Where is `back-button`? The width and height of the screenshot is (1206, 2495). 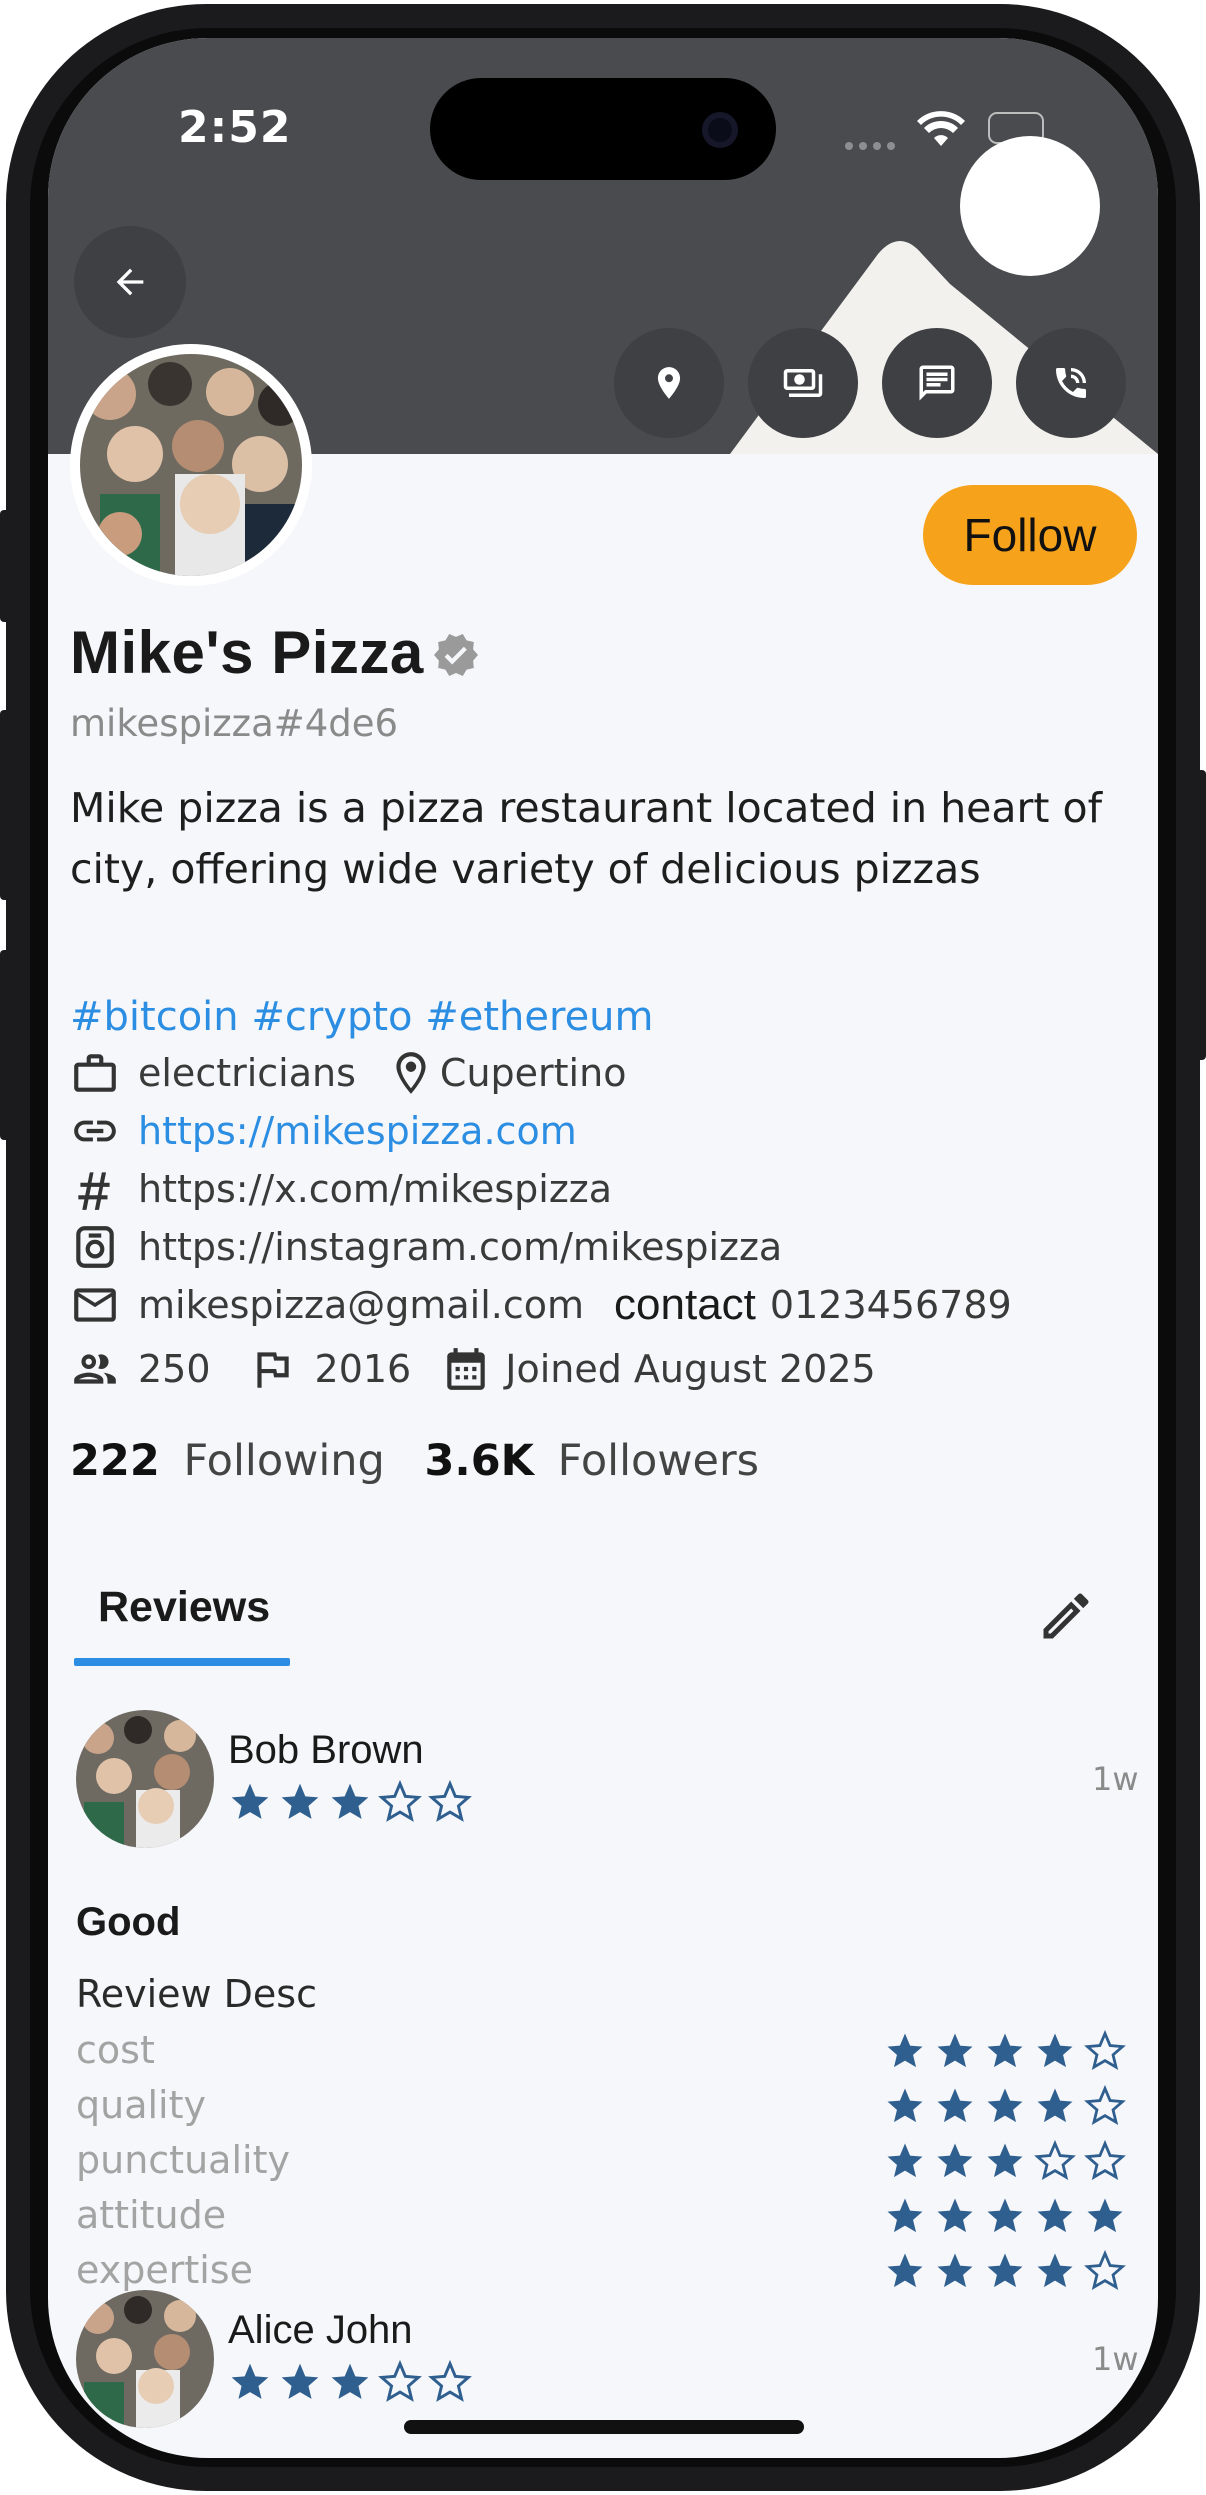
back-button is located at coordinates (130, 282).